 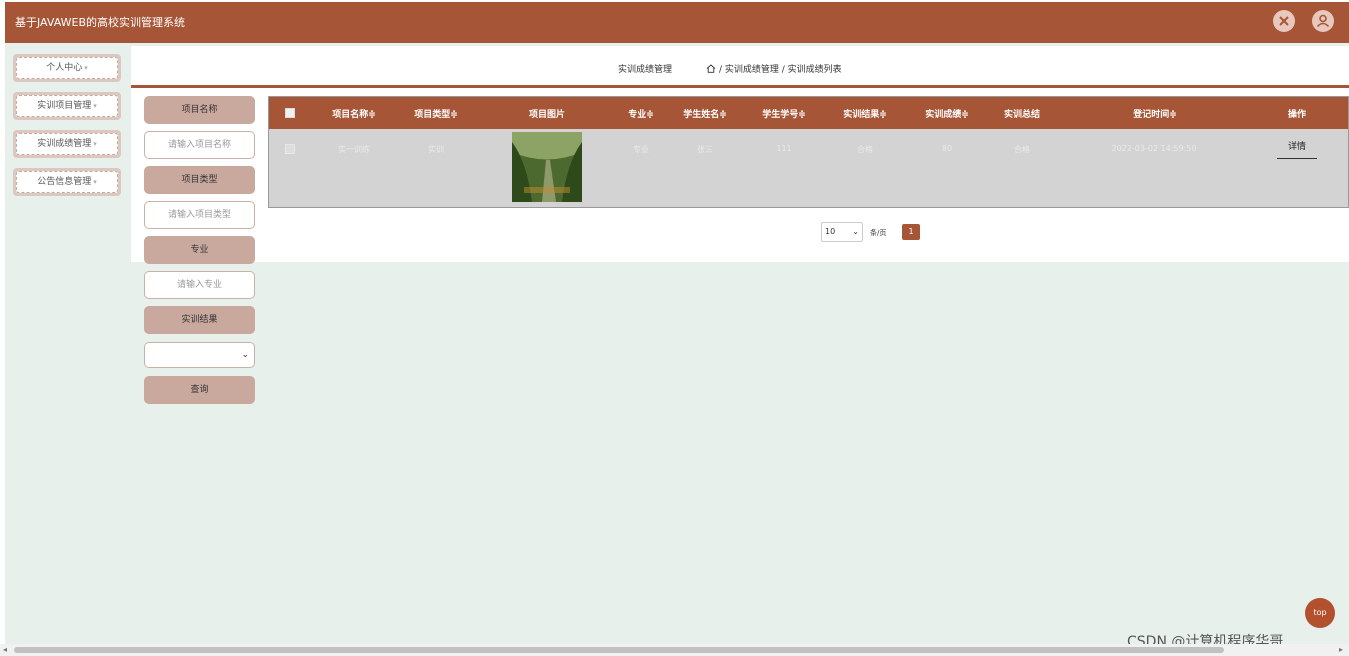 What do you see at coordinates (784, 113) in the screenshot?
I see `col-student-id: 学生学号≑` at bounding box center [784, 113].